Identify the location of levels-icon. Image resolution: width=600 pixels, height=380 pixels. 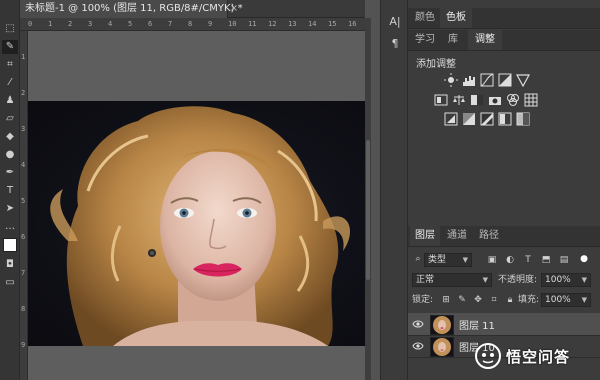
(469, 80).